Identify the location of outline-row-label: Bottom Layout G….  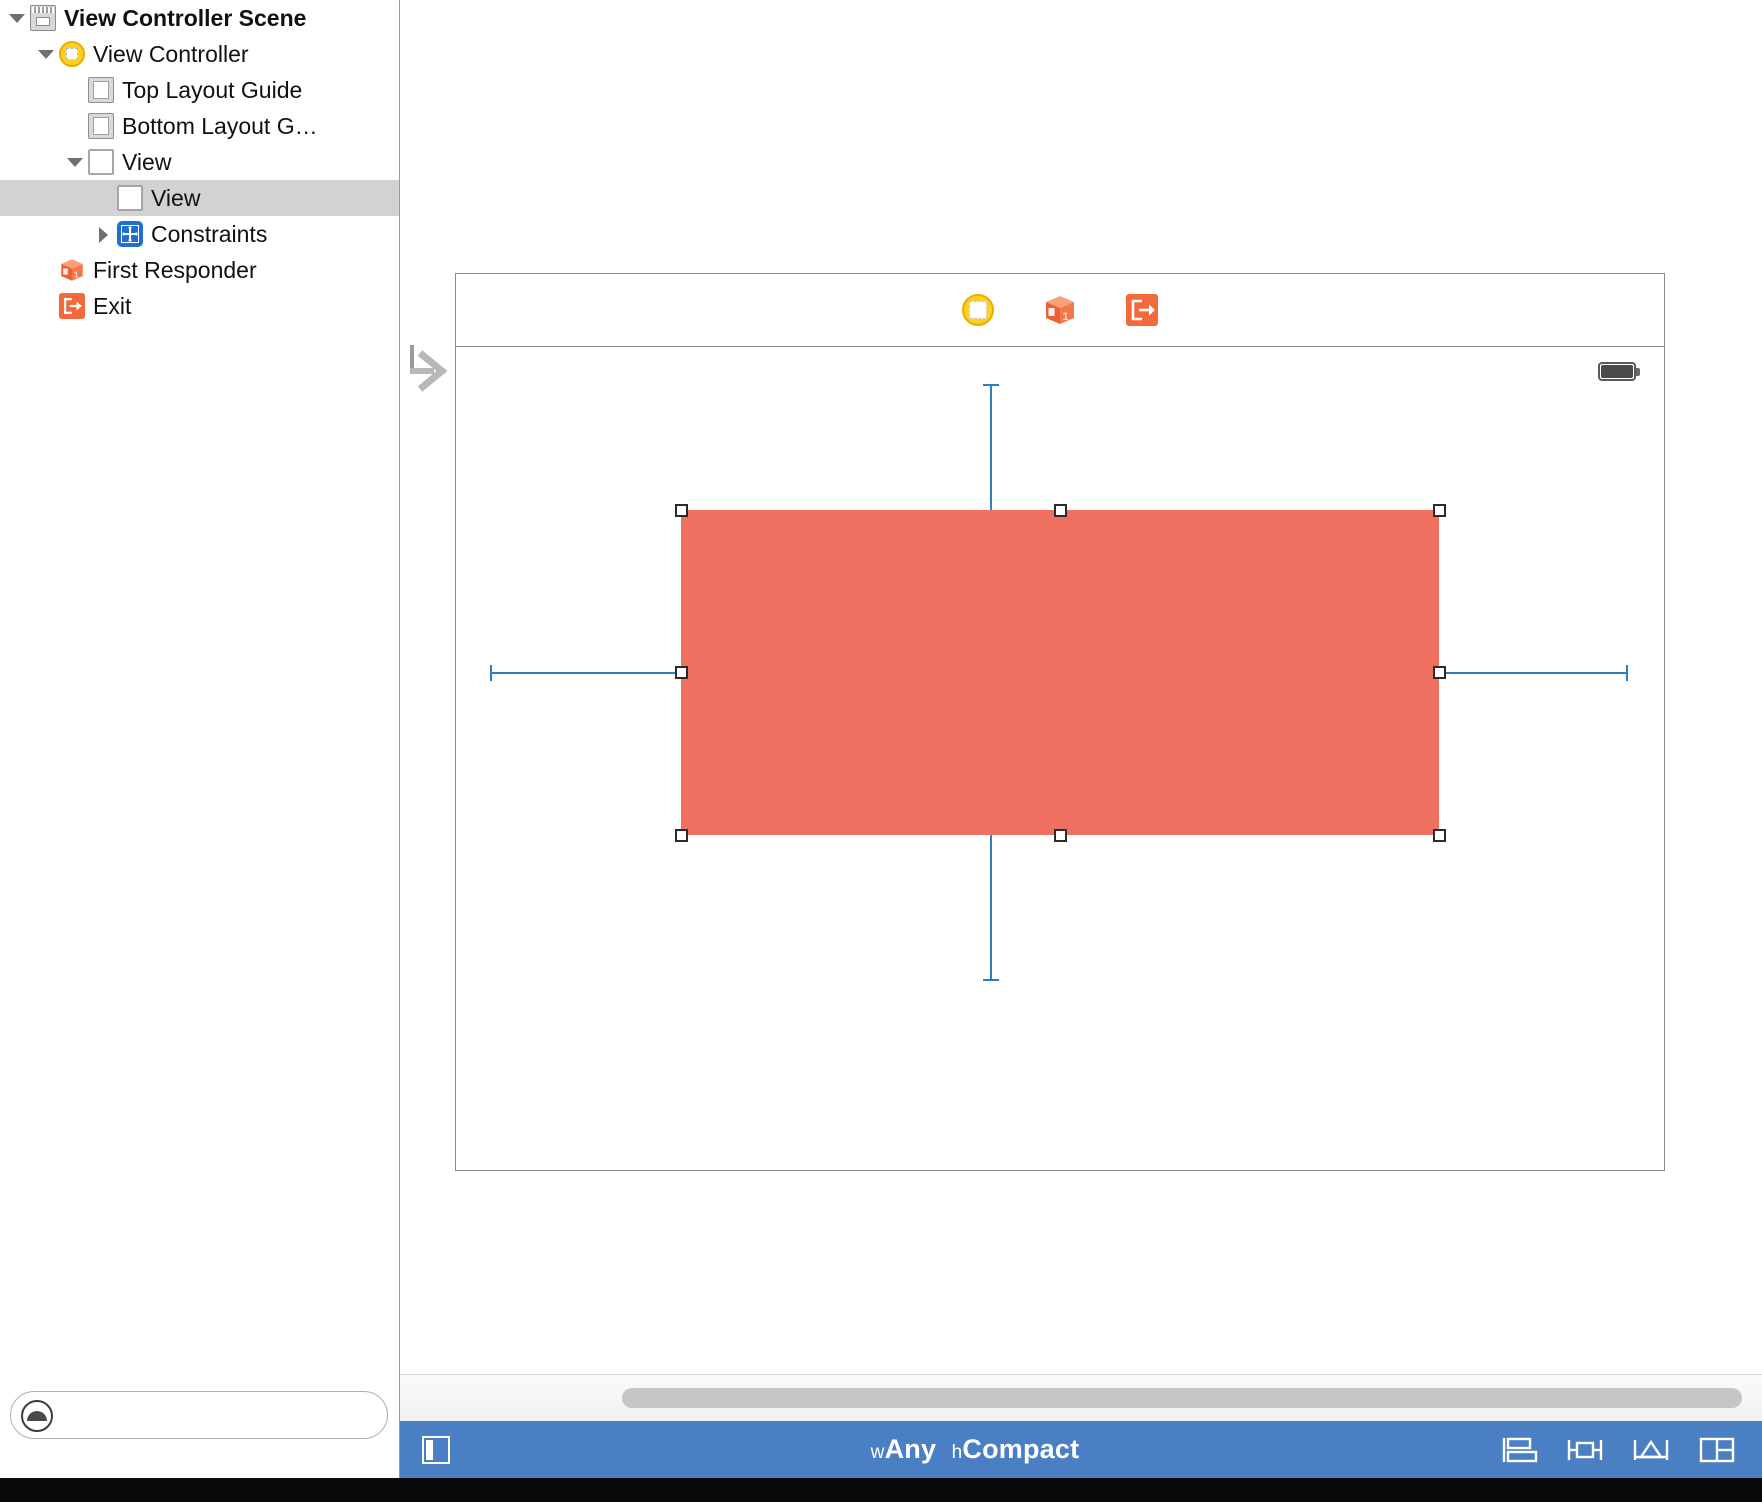
(220, 125).